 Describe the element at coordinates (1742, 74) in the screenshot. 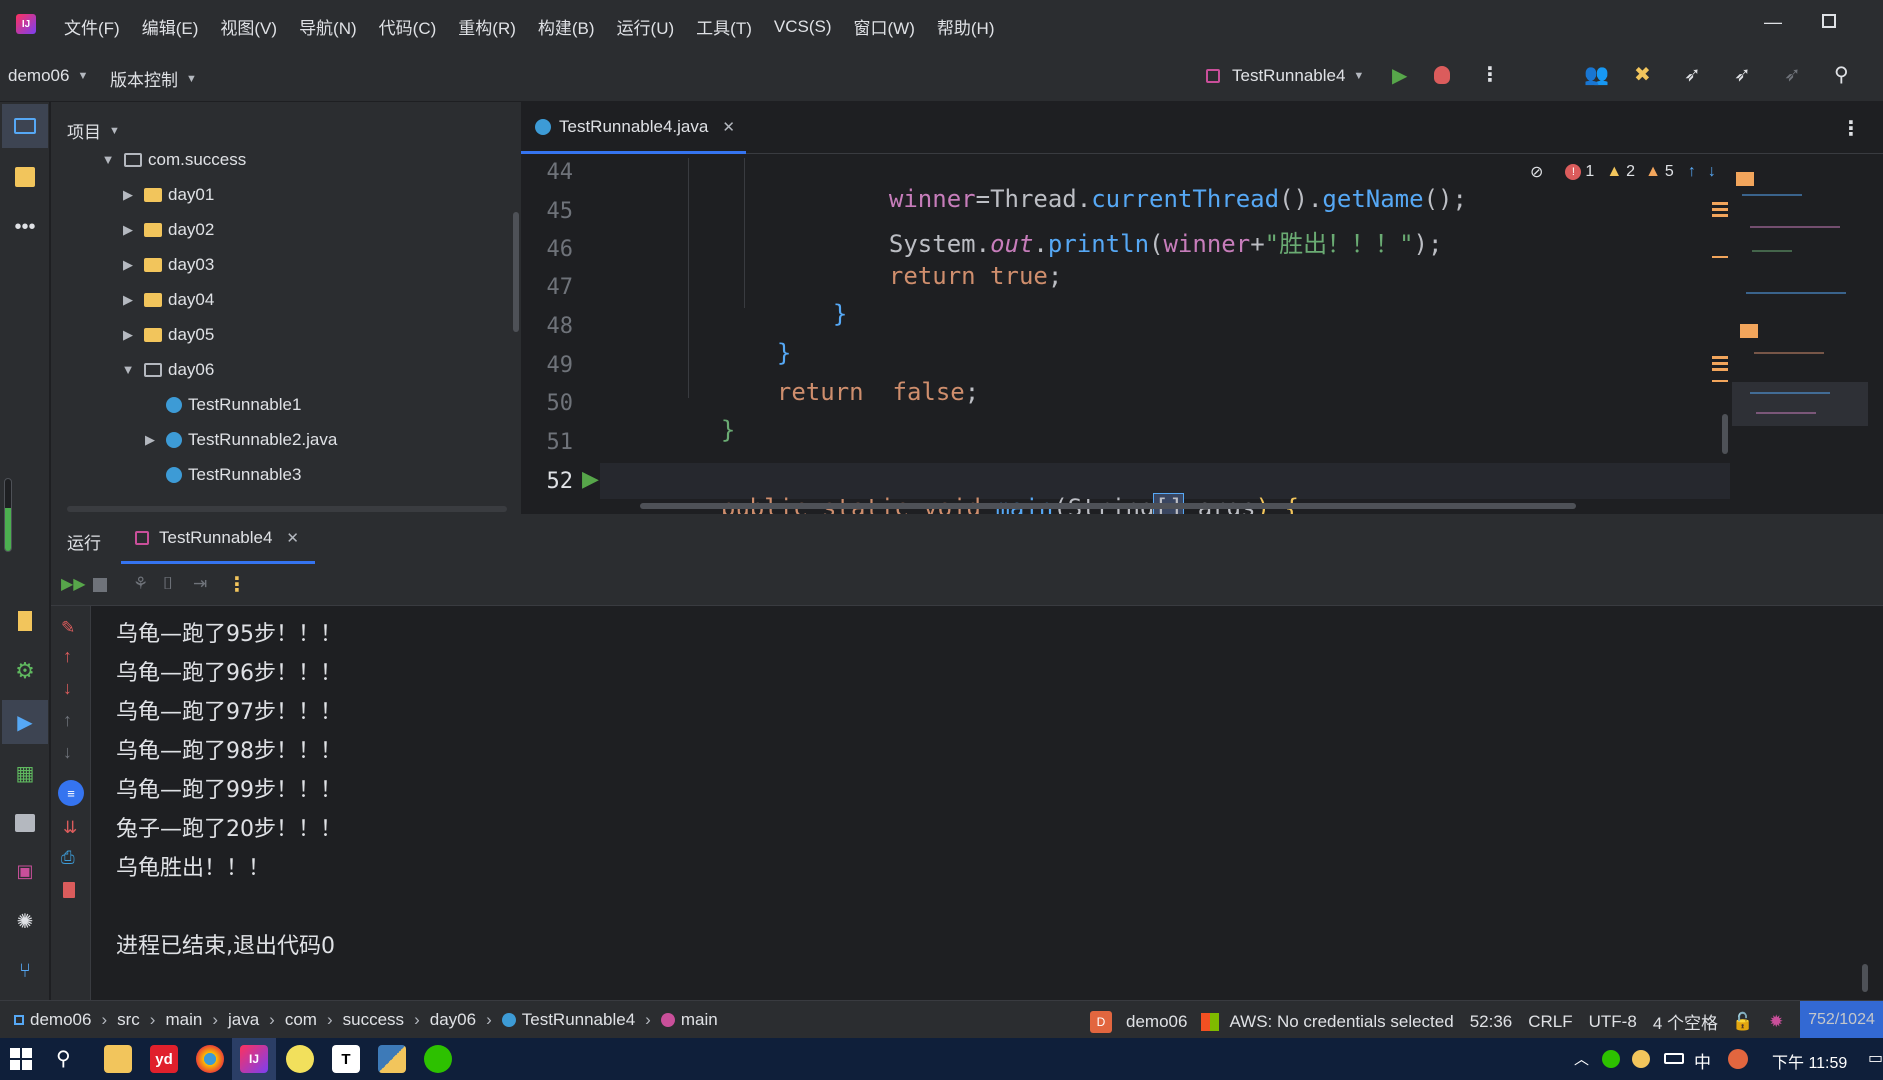

I see `deploy-alt-icon: ➶` at that location.